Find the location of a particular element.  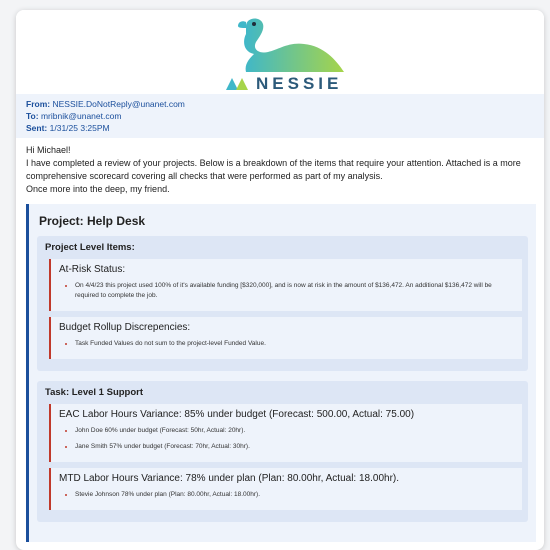

from-label: From: is located at coordinates (38, 104).